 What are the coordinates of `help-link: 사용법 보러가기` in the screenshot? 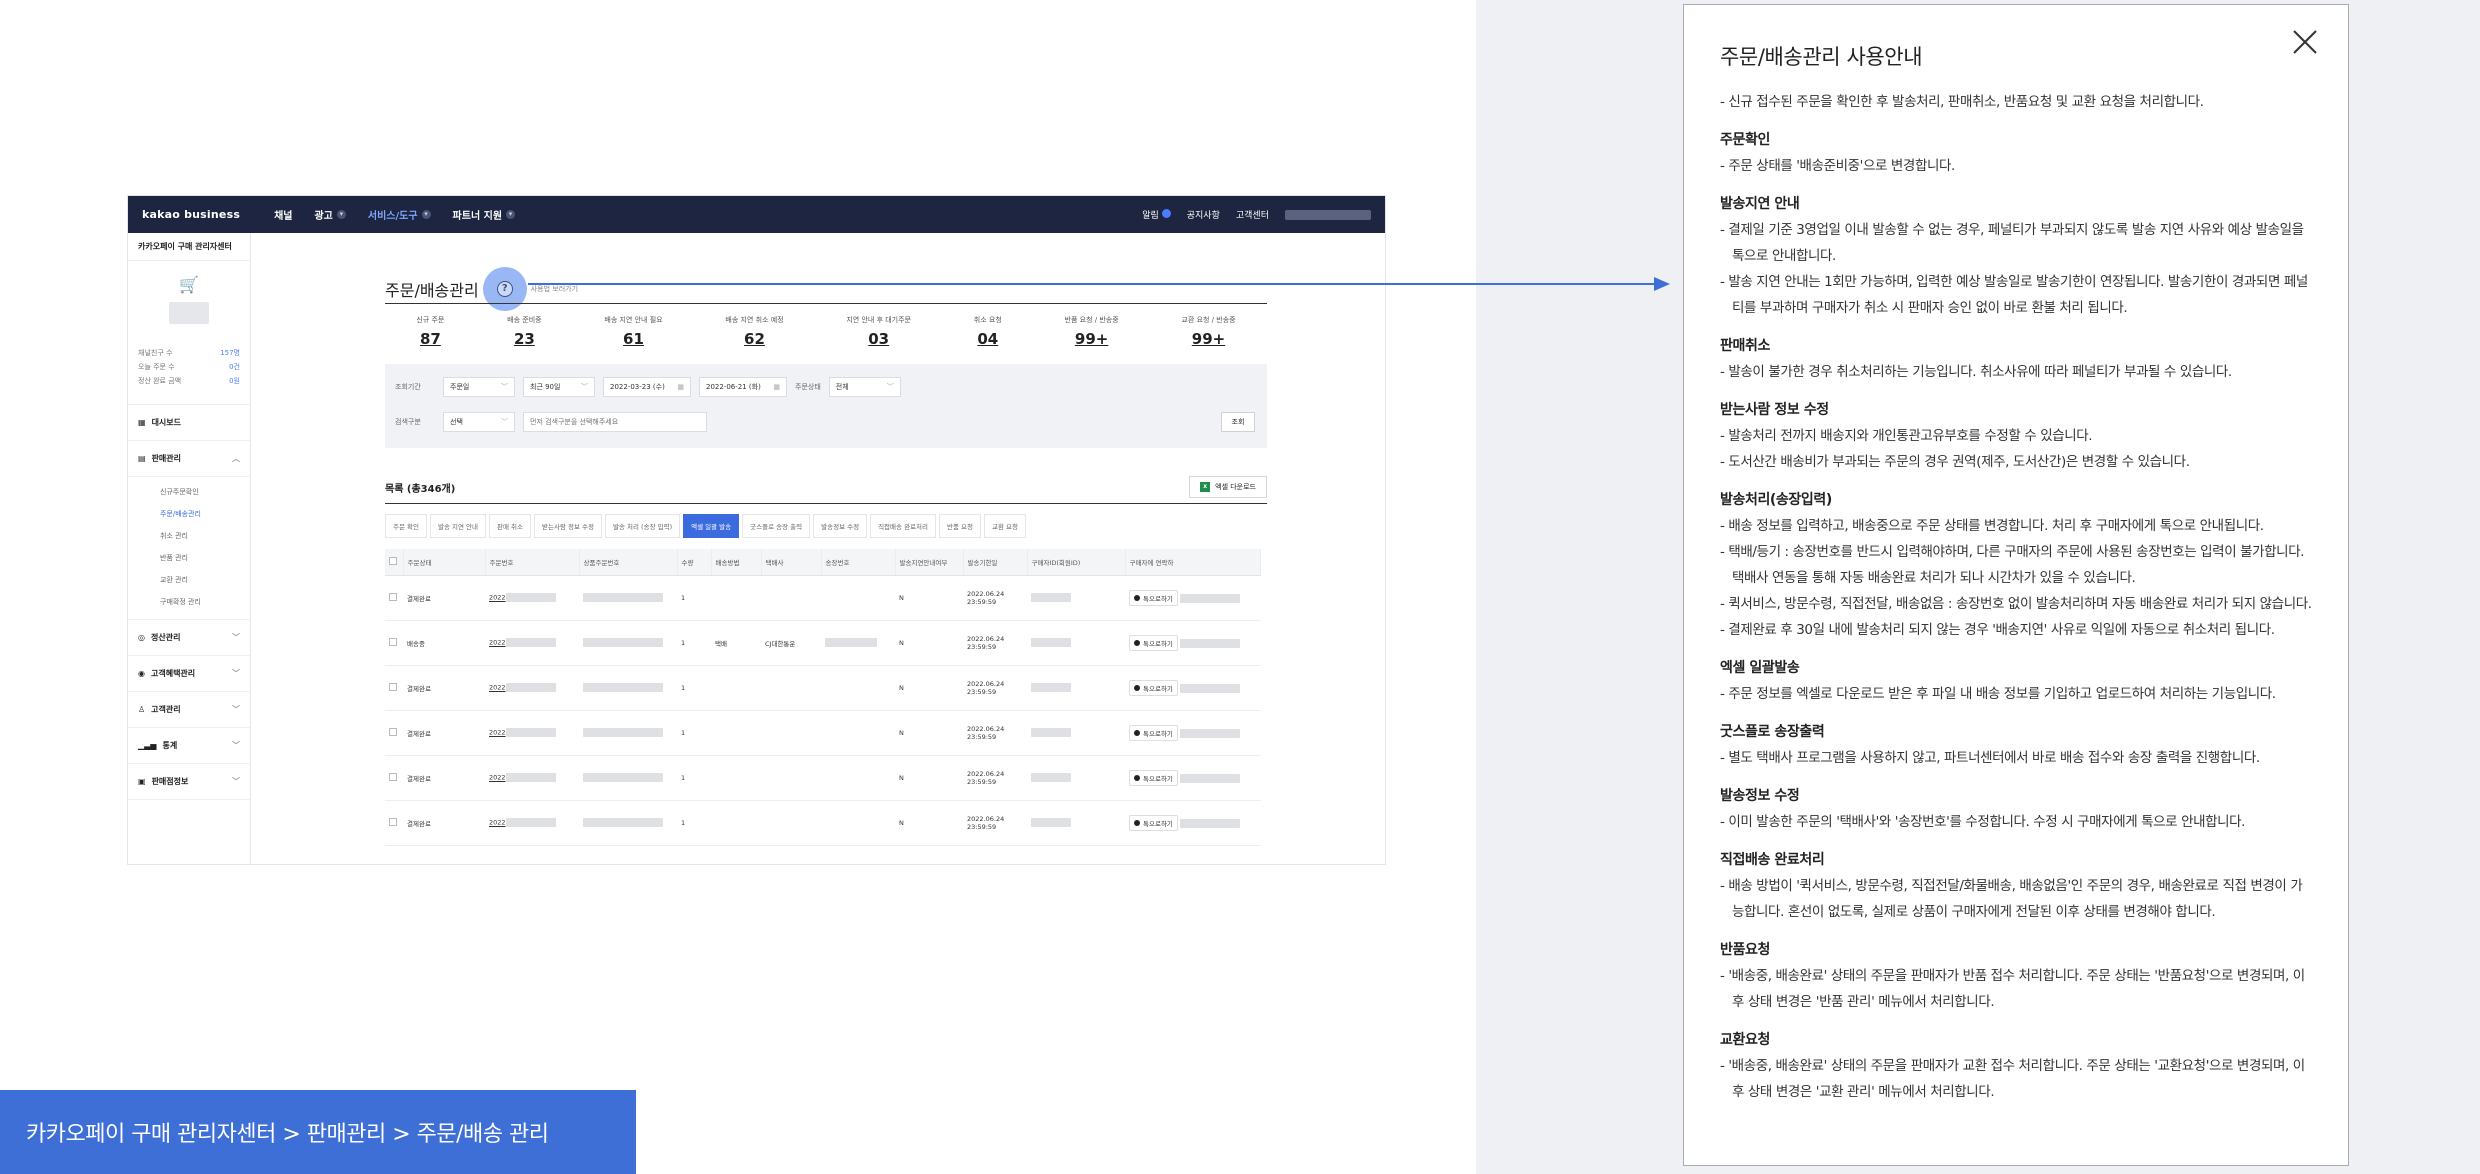 It's located at (554, 289).